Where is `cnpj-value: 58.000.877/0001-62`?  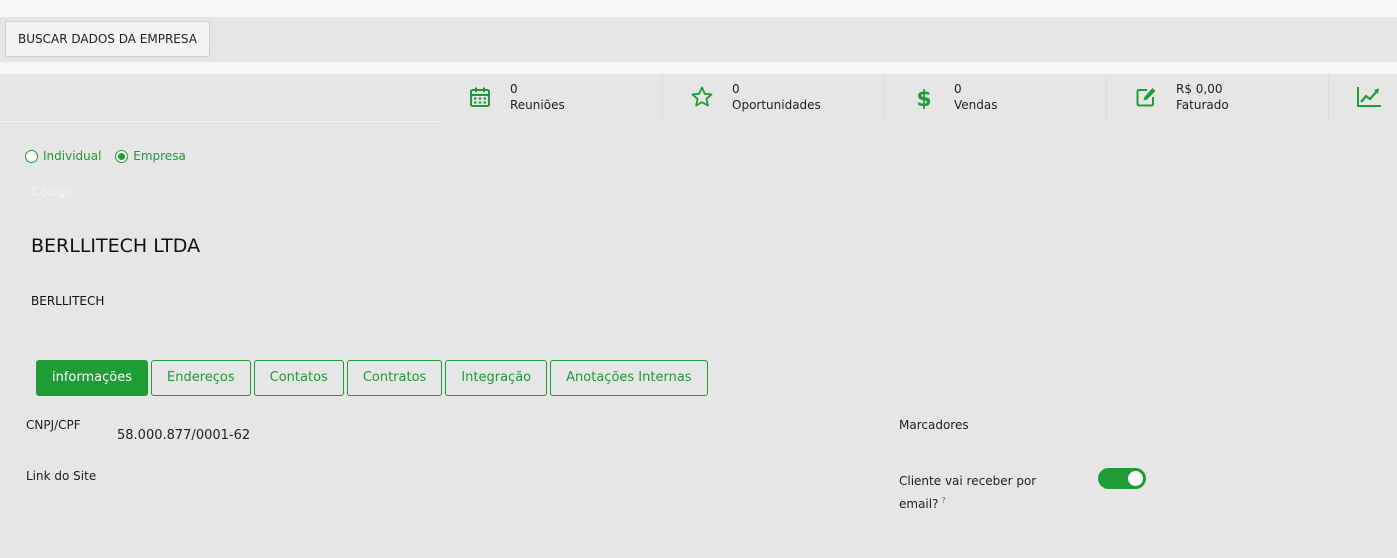 cnpj-value: 58.000.877/0001-62 is located at coordinates (183, 435).